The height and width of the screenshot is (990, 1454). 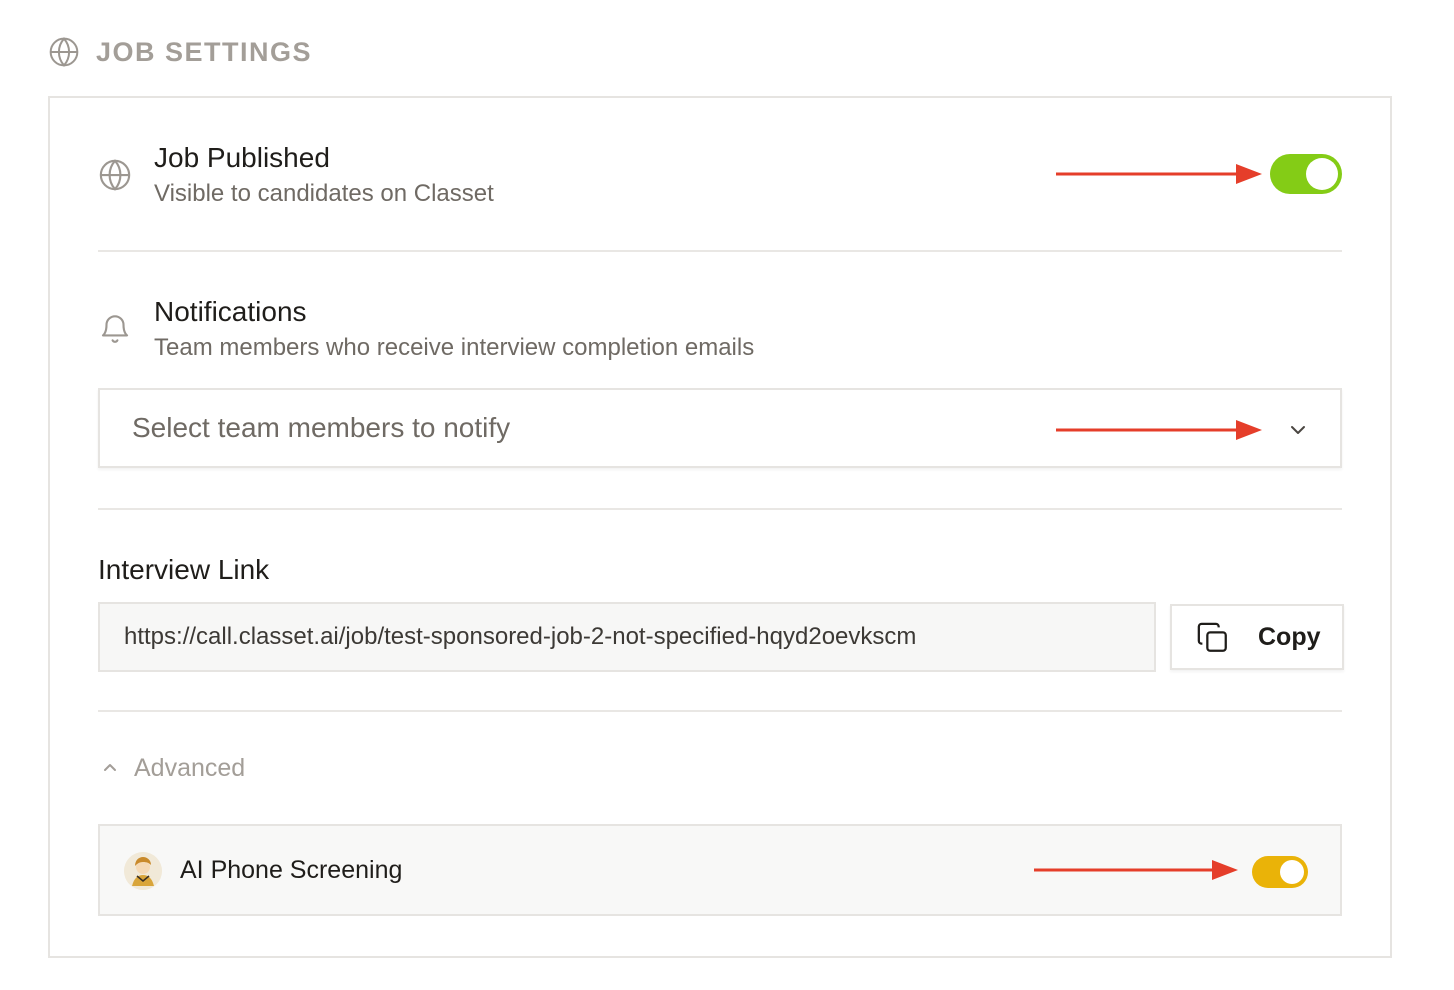 I want to click on copy-icon, so click(x=1212, y=637).